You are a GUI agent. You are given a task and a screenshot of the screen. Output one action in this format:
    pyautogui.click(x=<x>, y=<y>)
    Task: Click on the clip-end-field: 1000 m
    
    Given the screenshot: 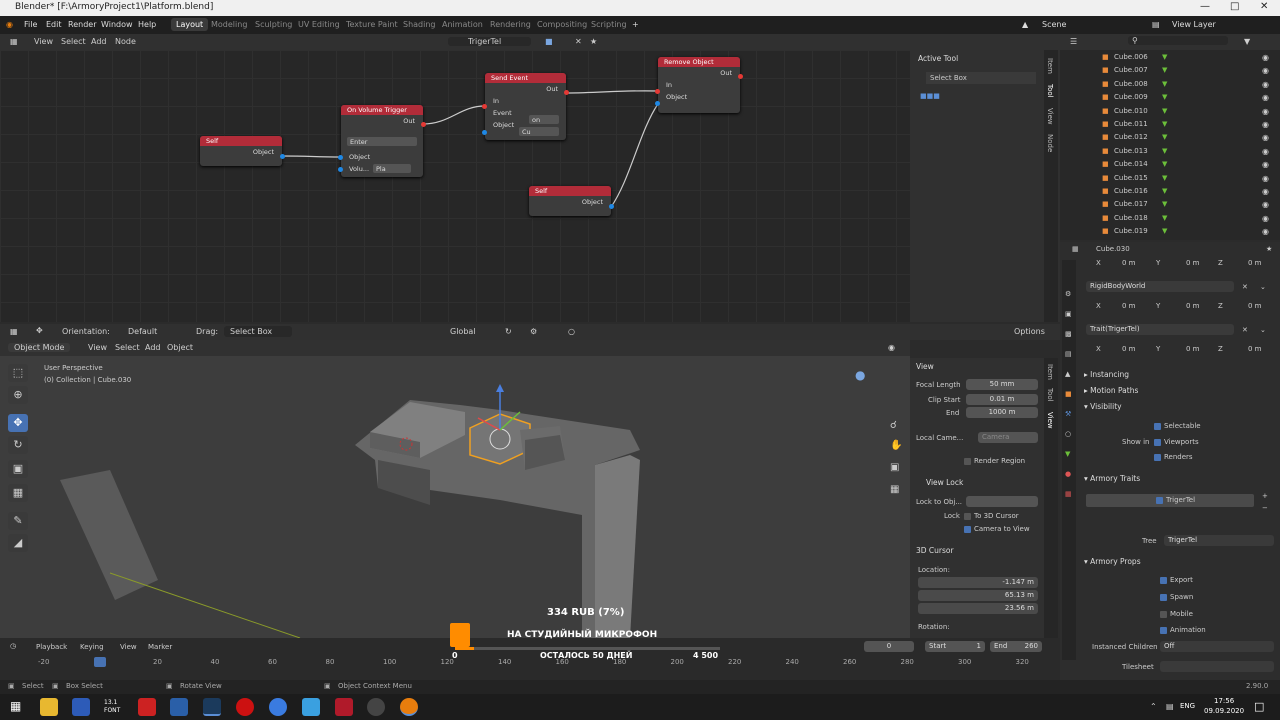 What is the action you would take?
    pyautogui.click(x=1002, y=412)
    